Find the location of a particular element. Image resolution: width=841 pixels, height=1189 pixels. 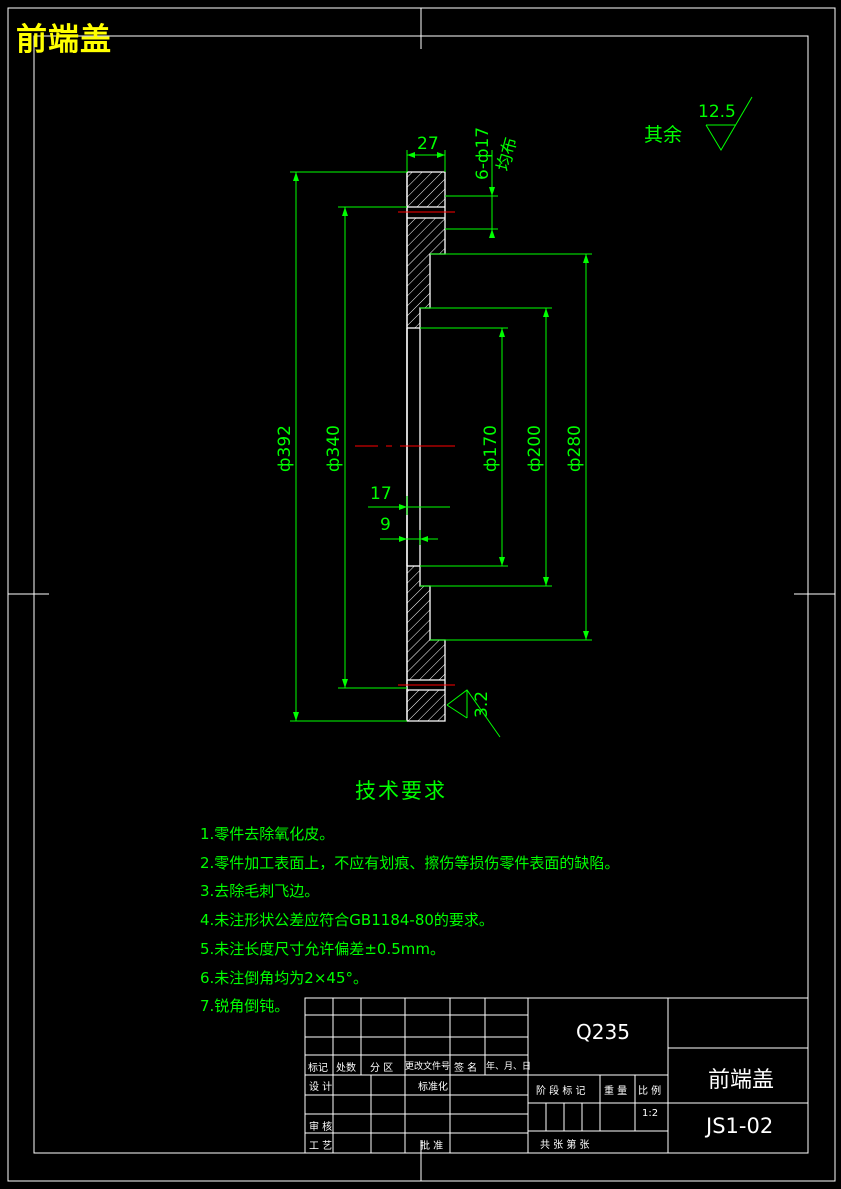

drawing-title: 前端盖 is located at coordinates (64, 40).